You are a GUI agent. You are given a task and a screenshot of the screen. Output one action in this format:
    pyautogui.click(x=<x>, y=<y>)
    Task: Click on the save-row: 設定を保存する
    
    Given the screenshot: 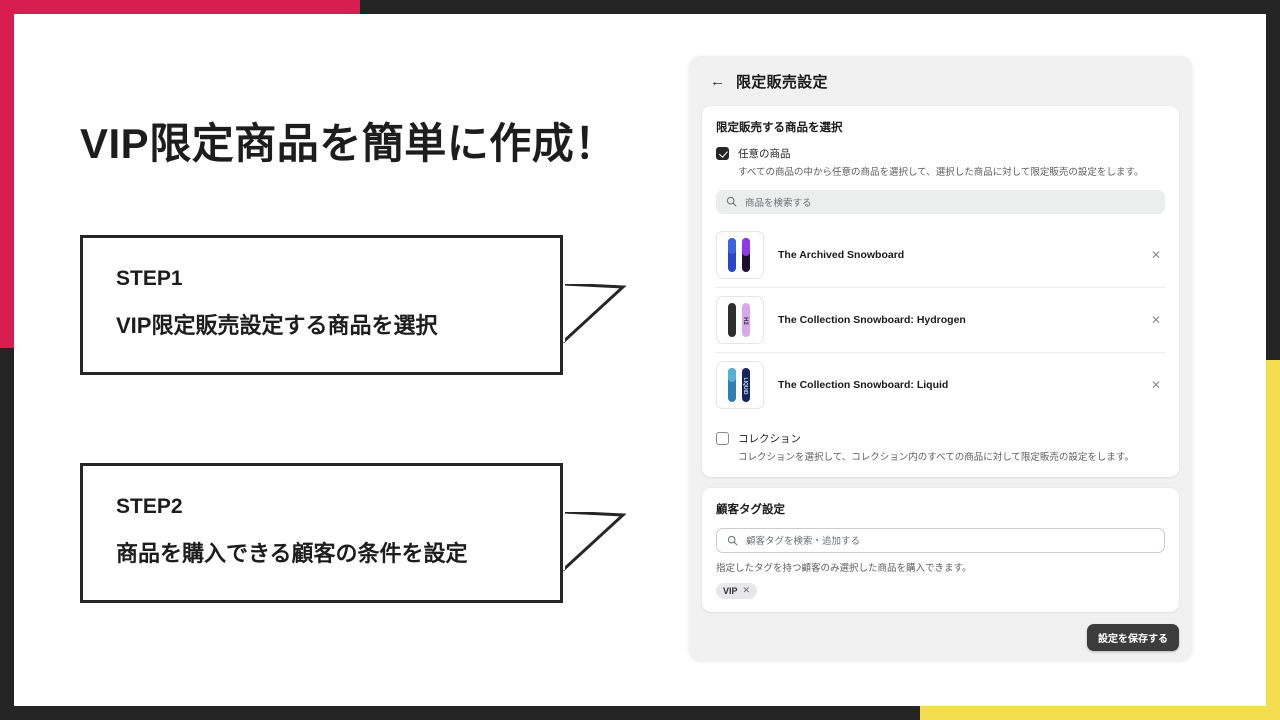 What is the action you would take?
    pyautogui.click(x=940, y=637)
    